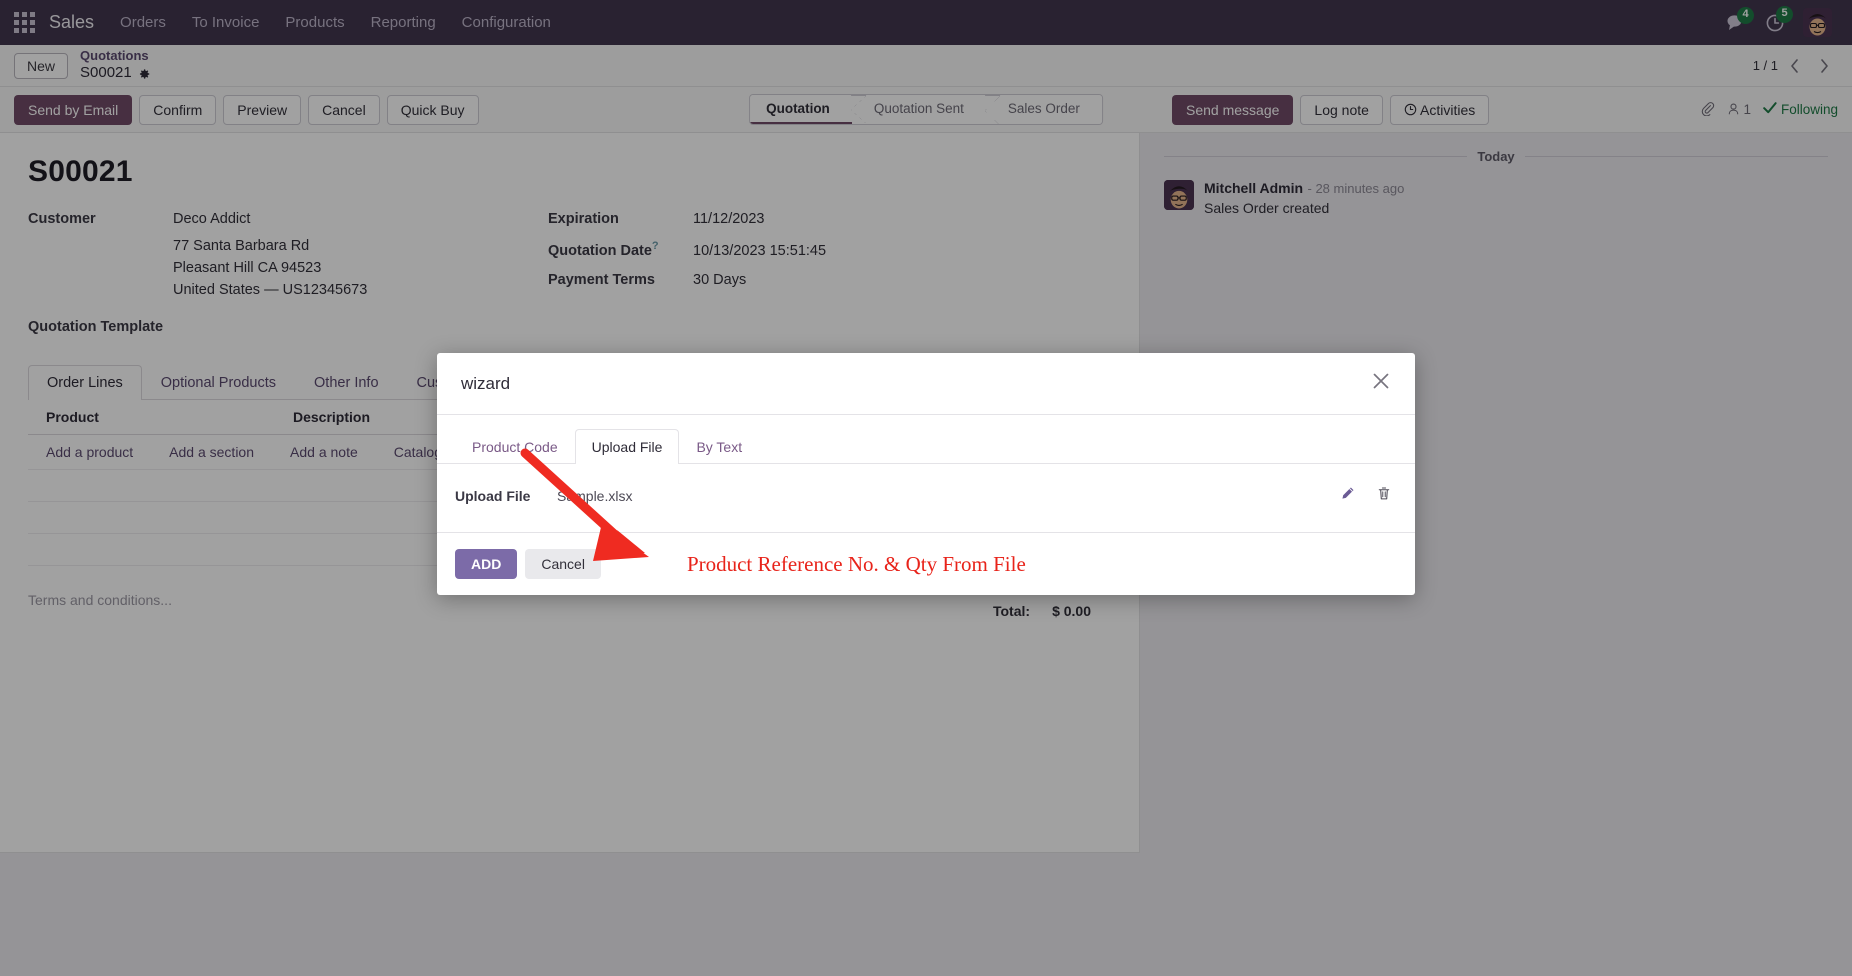 This screenshot has height=976, width=1852. I want to click on modal-tab-product-code: Product Code, so click(515, 446).